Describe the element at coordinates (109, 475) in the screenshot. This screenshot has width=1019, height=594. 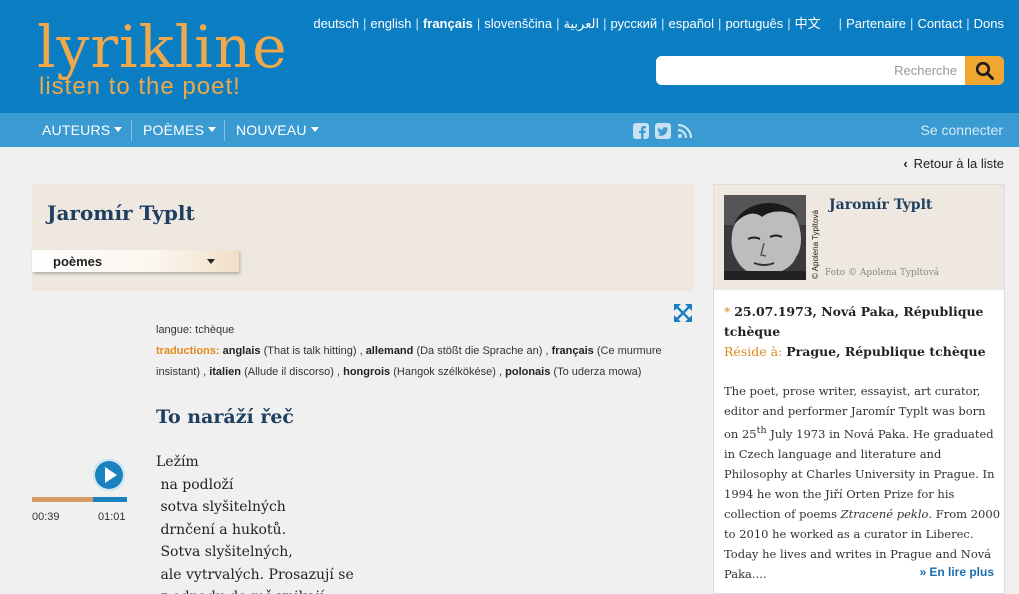
I see `play-button` at that location.